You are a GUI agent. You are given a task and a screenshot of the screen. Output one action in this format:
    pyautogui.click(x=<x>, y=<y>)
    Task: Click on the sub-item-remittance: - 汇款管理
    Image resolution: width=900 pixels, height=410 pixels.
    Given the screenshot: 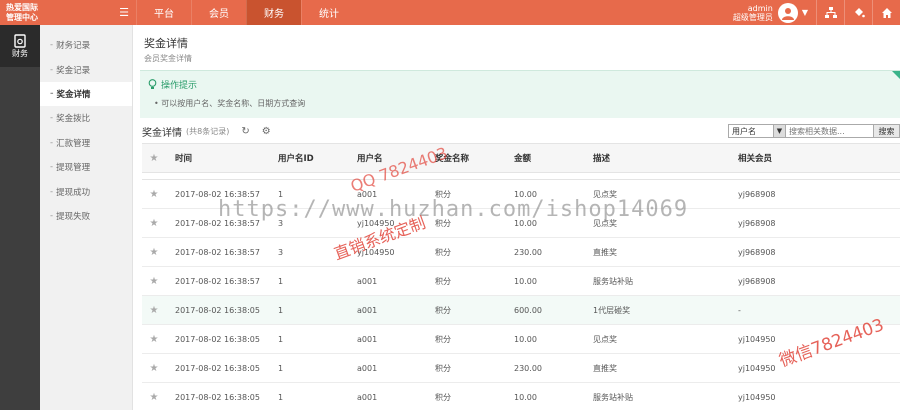 What is the action you would take?
    pyautogui.click(x=86, y=143)
    